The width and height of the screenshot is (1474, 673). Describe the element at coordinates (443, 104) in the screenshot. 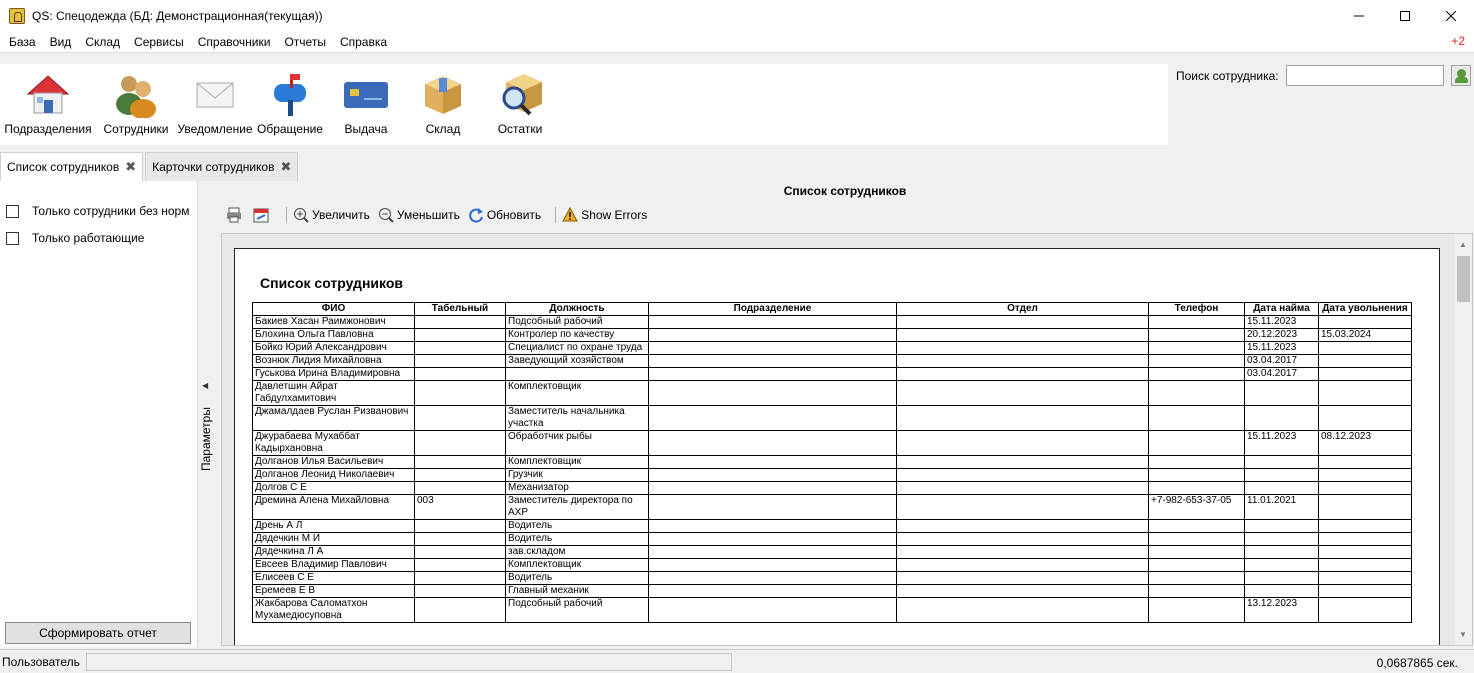

I see `toolbar-warehouse-button: Склад` at that location.